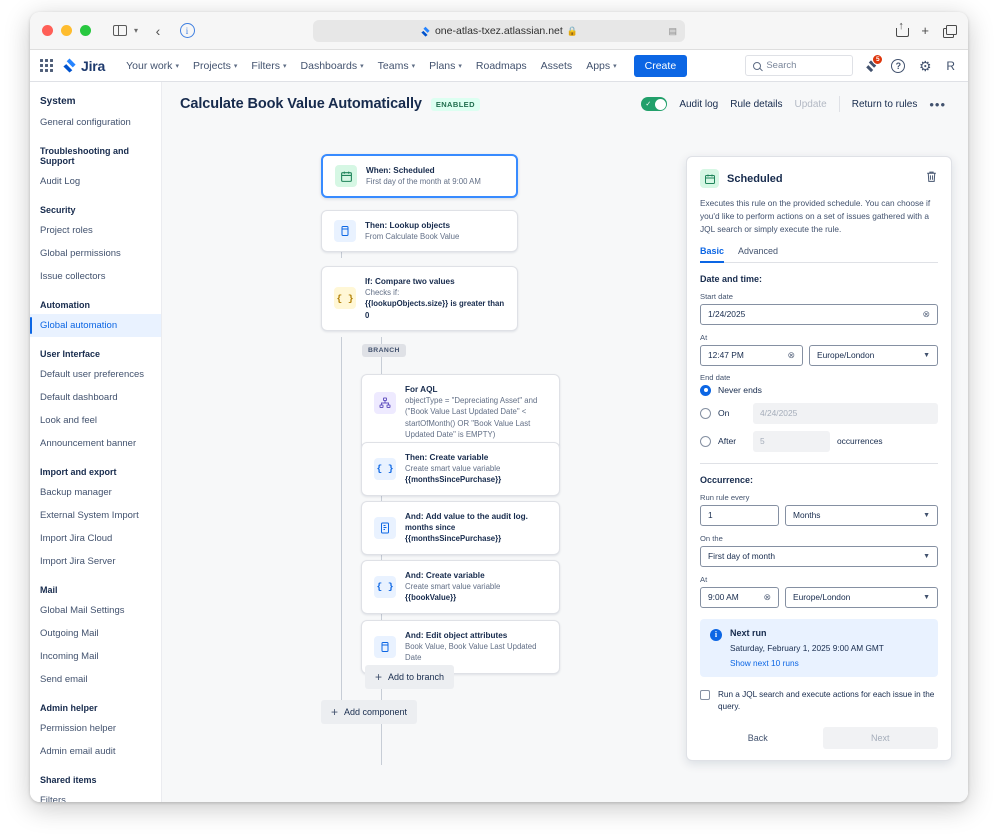  I want to click on sidebar-item-general-configuration: General configuration, so click(95, 122).